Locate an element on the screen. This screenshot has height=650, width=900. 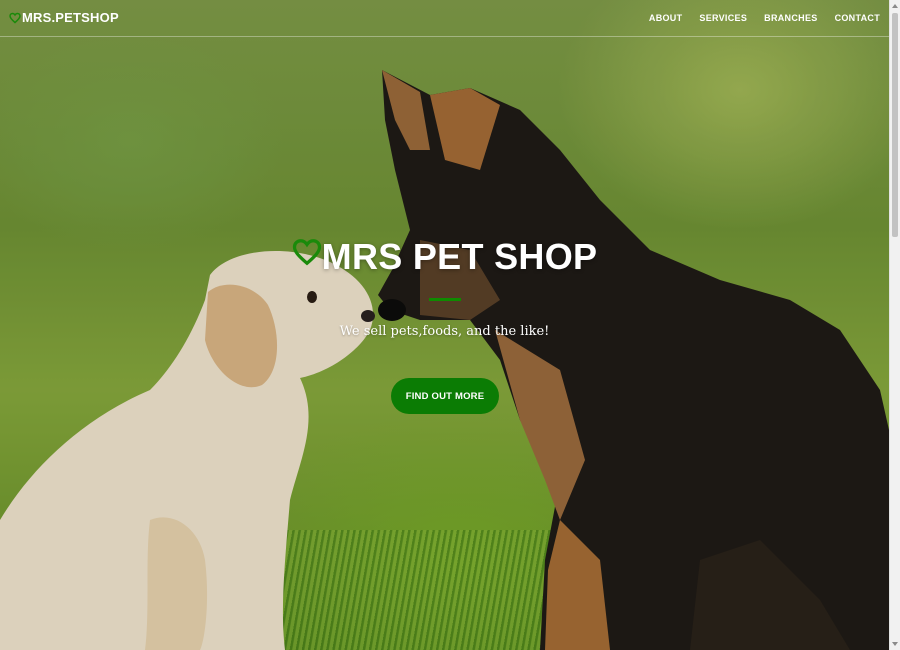
hero-title: MRS PET SHOP is located at coordinates (444, 257).